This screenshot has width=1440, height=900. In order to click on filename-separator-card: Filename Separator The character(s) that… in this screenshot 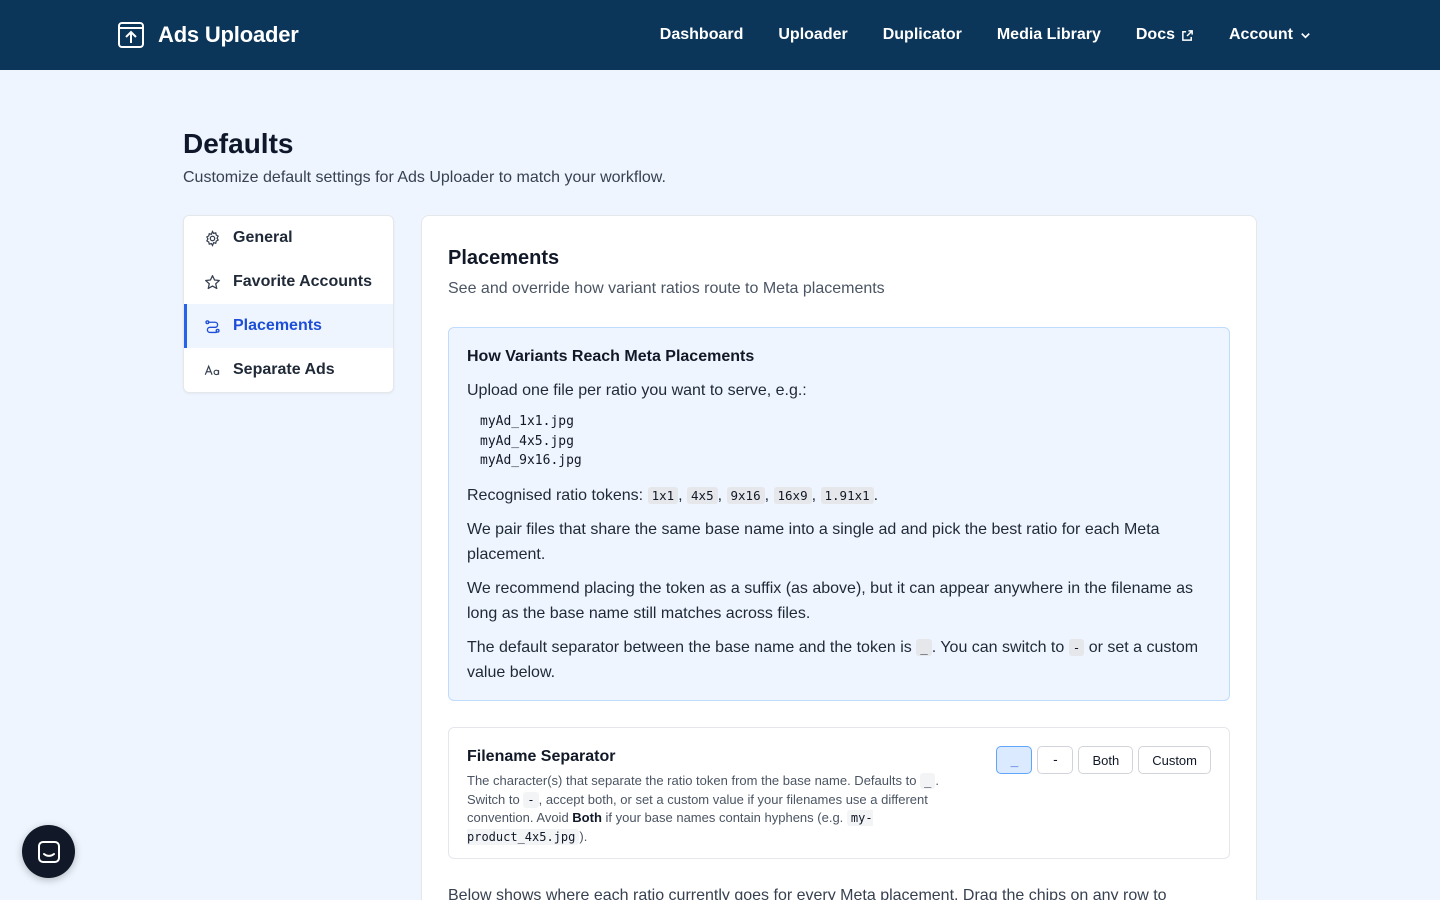, I will do `click(839, 793)`.